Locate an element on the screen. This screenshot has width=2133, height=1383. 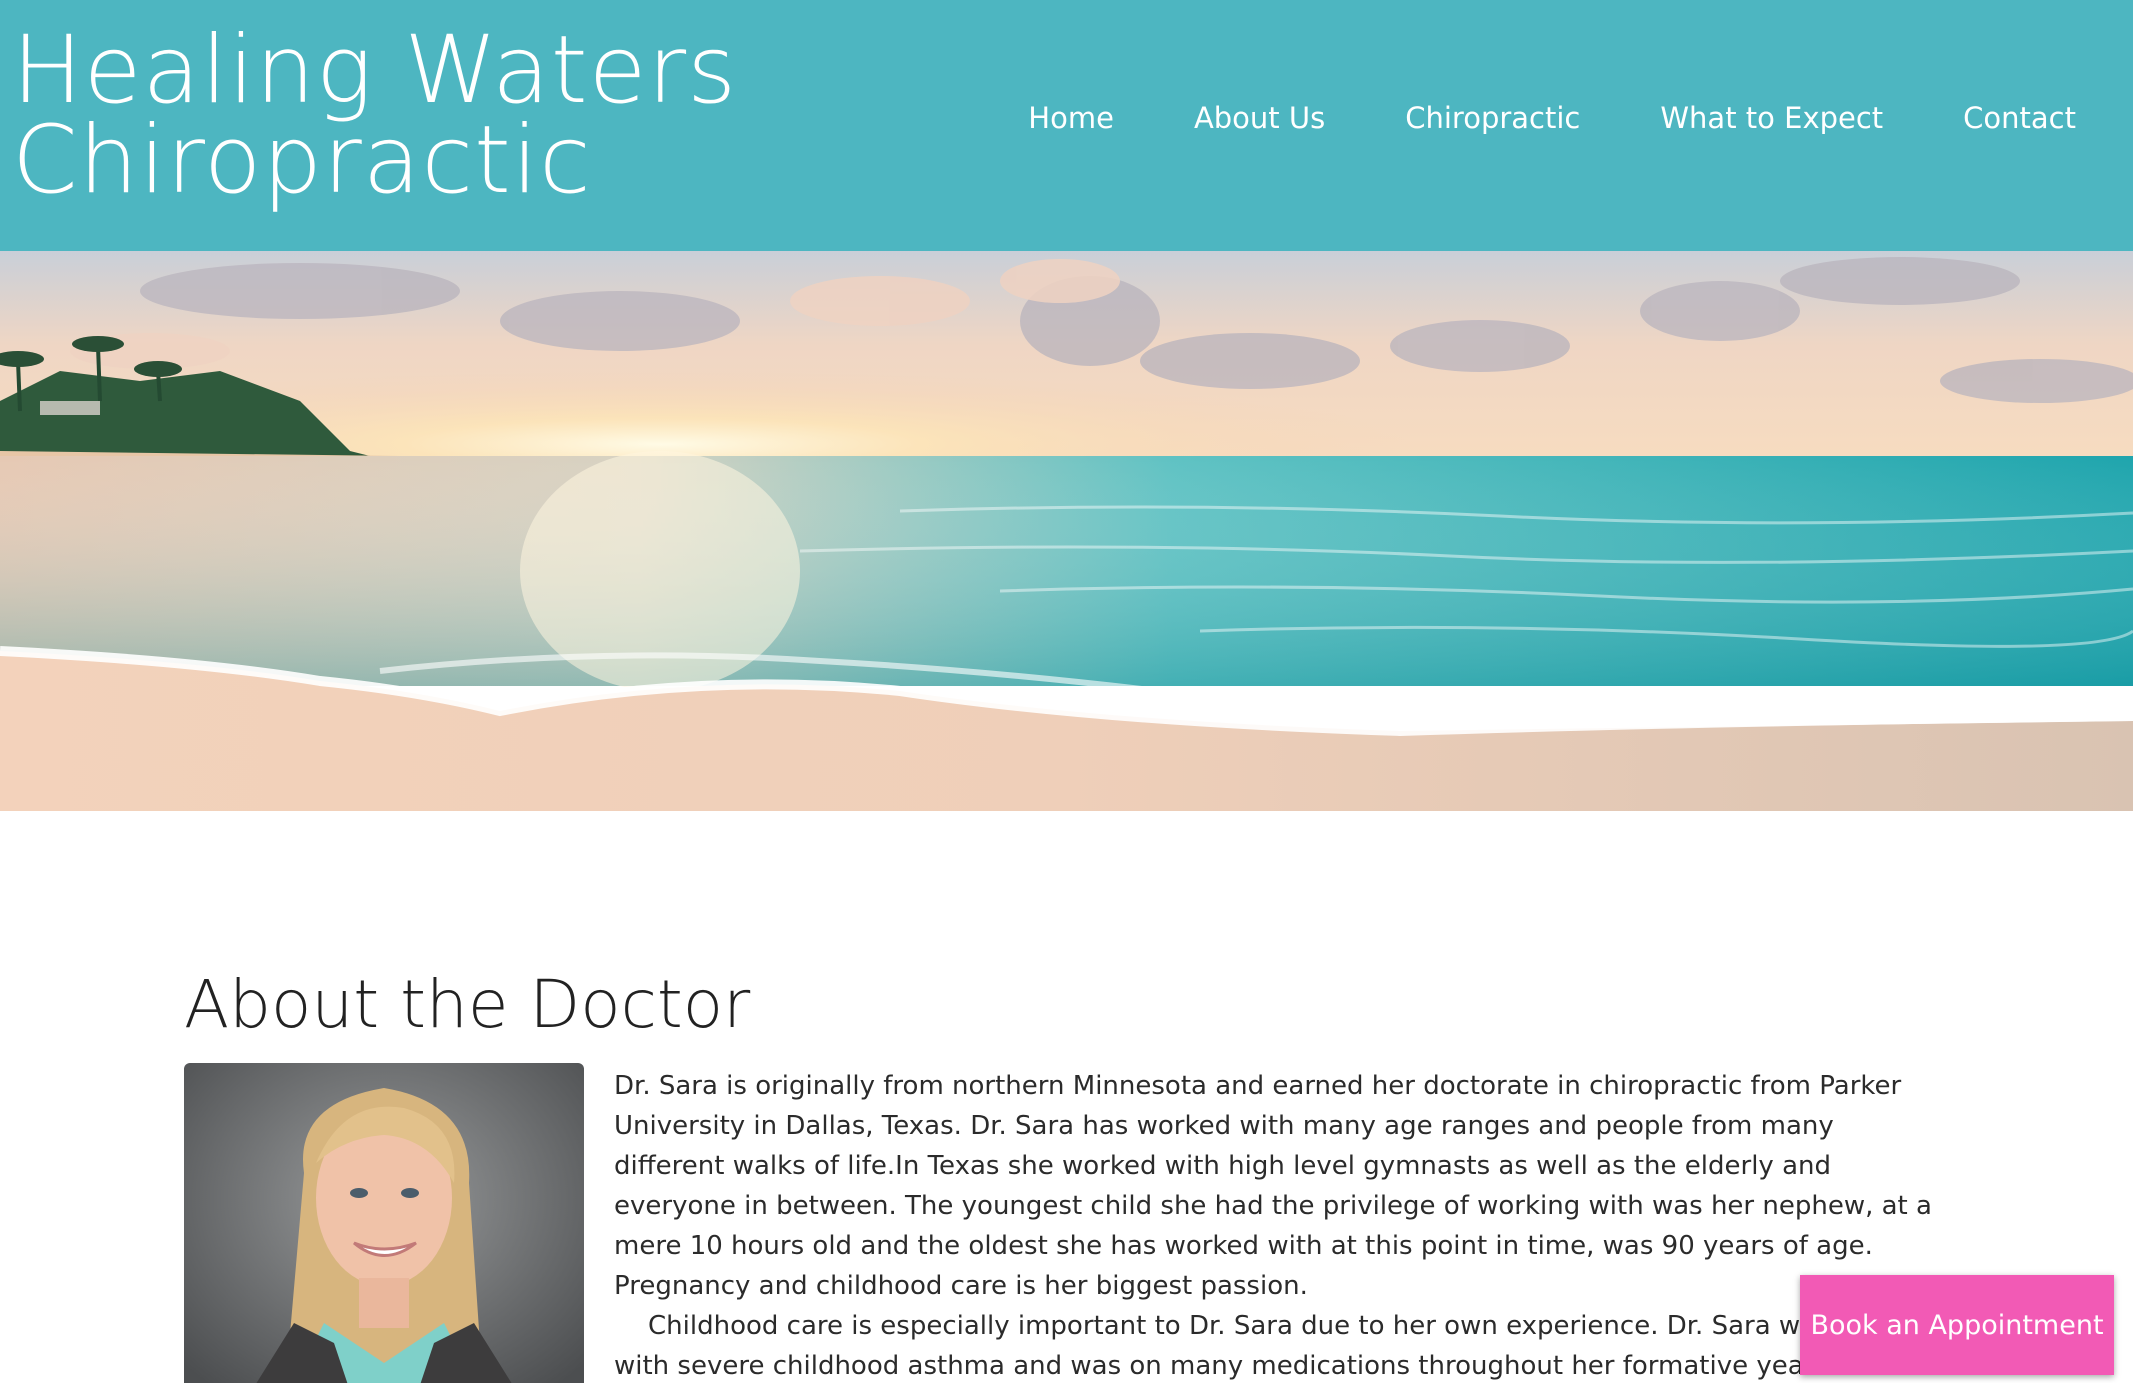
portrait-illustration is located at coordinates (384, 1223).